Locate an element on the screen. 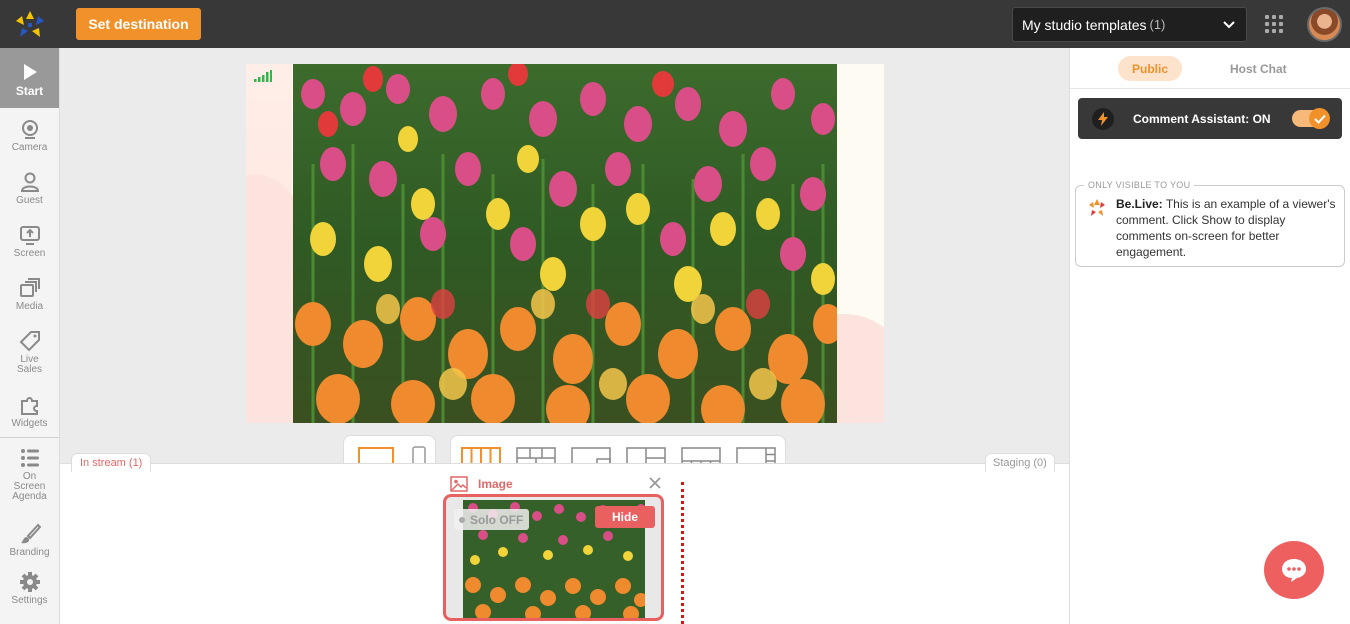 This screenshot has height=624, width=1350. sidebar-item-widgets: Widgets is located at coordinates (29, 411).